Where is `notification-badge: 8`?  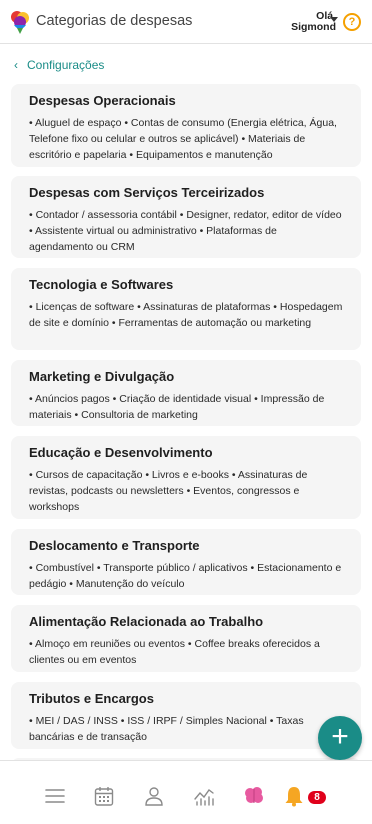
notification-badge: 8 is located at coordinates (317, 797).